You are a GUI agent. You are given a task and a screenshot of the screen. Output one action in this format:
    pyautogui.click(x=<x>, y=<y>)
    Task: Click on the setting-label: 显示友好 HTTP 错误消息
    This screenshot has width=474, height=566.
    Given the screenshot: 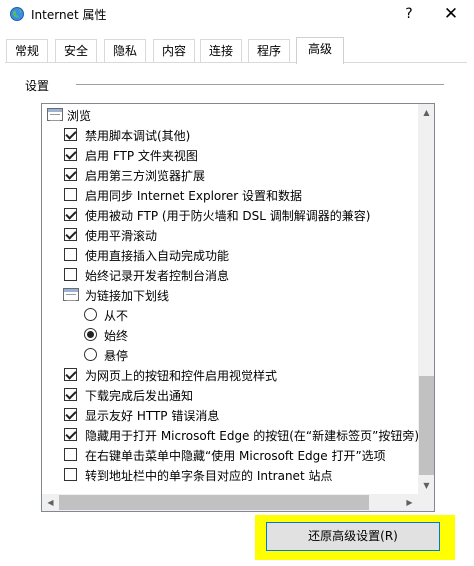 What is the action you would take?
    pyautogui.click(x=152, y=416)
    